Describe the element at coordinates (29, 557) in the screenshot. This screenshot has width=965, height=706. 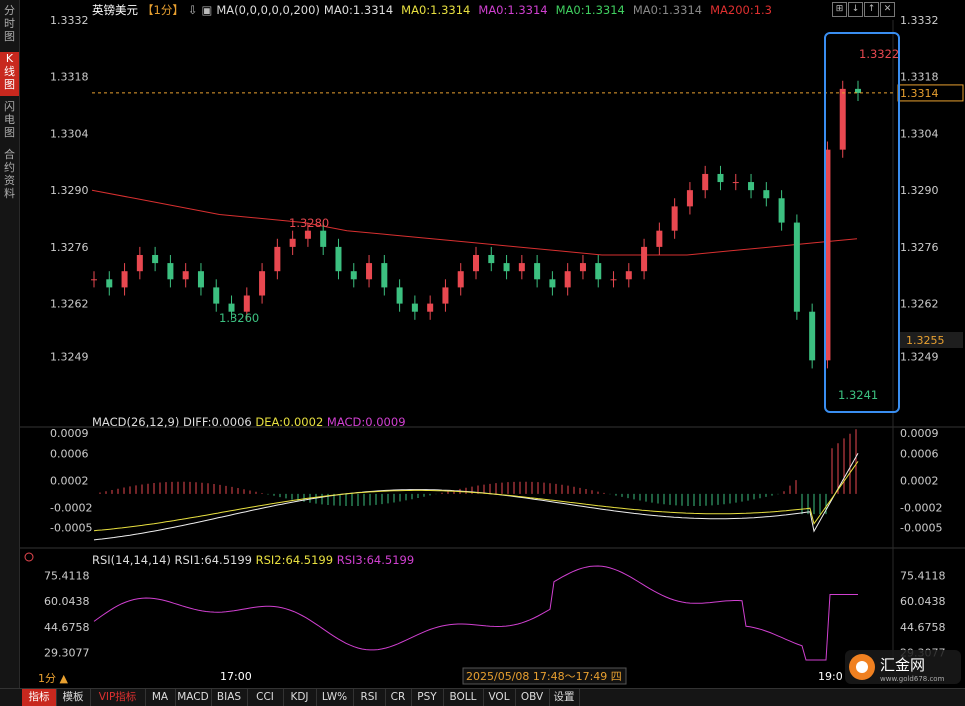
I see `rsi-settings-icon` at that location.